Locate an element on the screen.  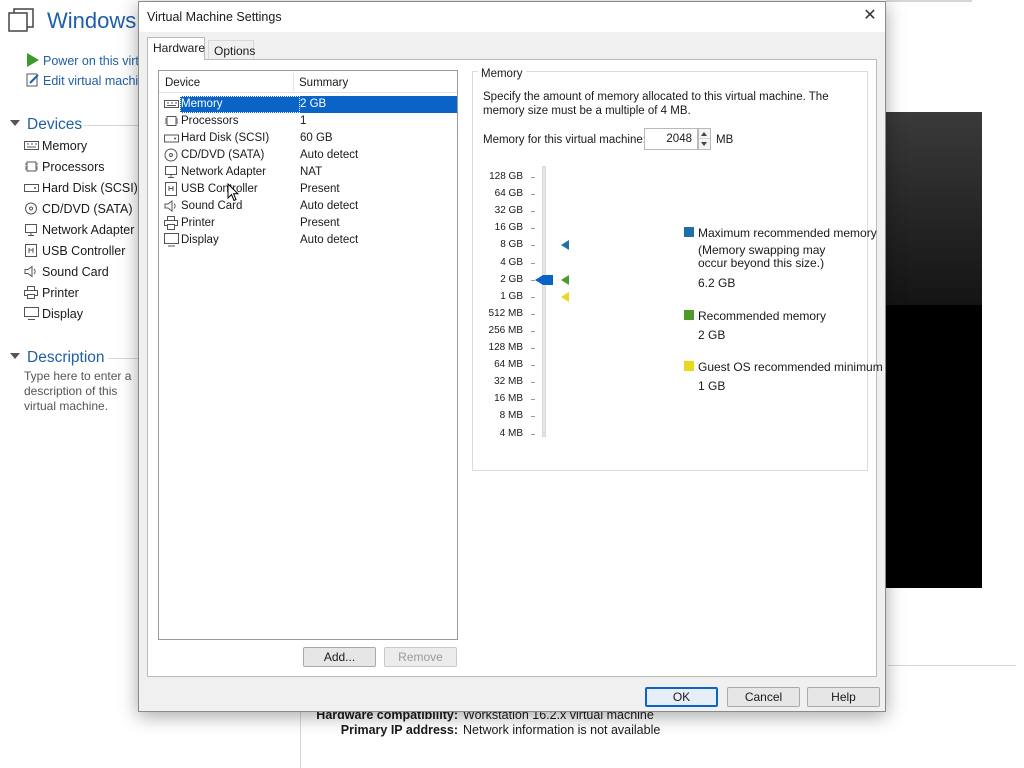
section-divider is located at coordinates (123, 358).